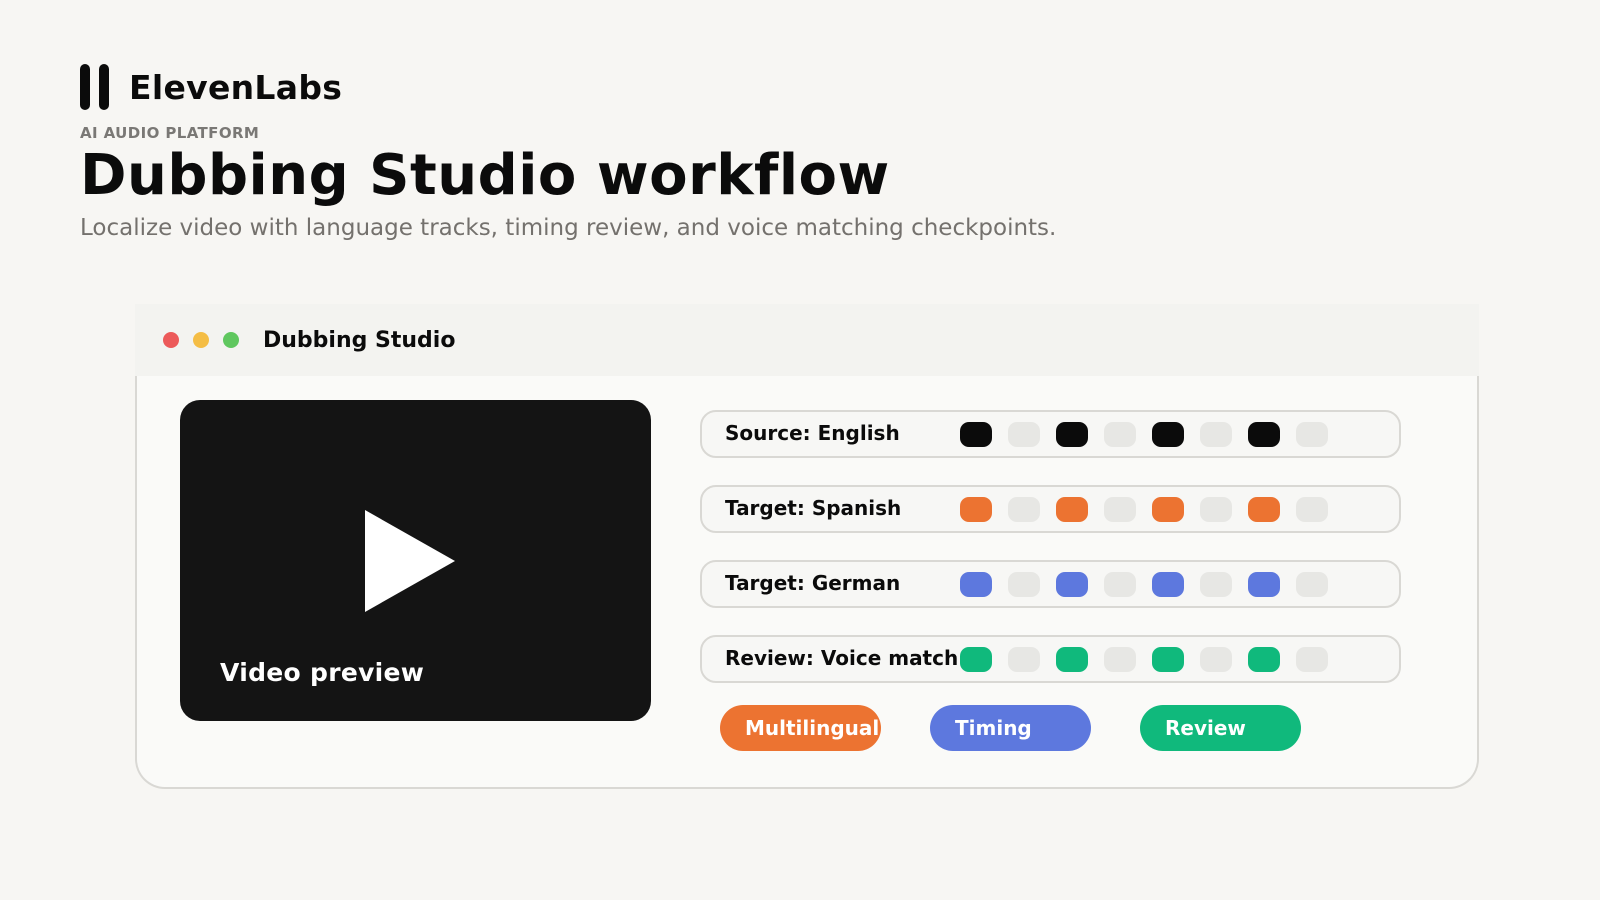 Image resolution: width=1600 pixels, height=900 pixels. I want to click on logo-bar-right, so click(104, 87).